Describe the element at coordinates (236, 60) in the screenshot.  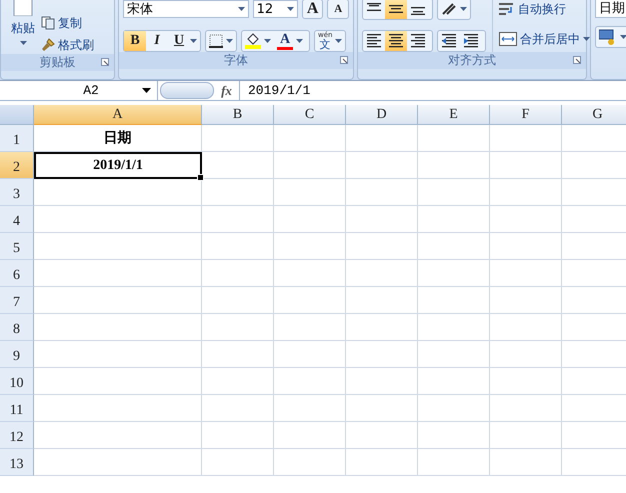
I see `group-label: 字体` at that location.